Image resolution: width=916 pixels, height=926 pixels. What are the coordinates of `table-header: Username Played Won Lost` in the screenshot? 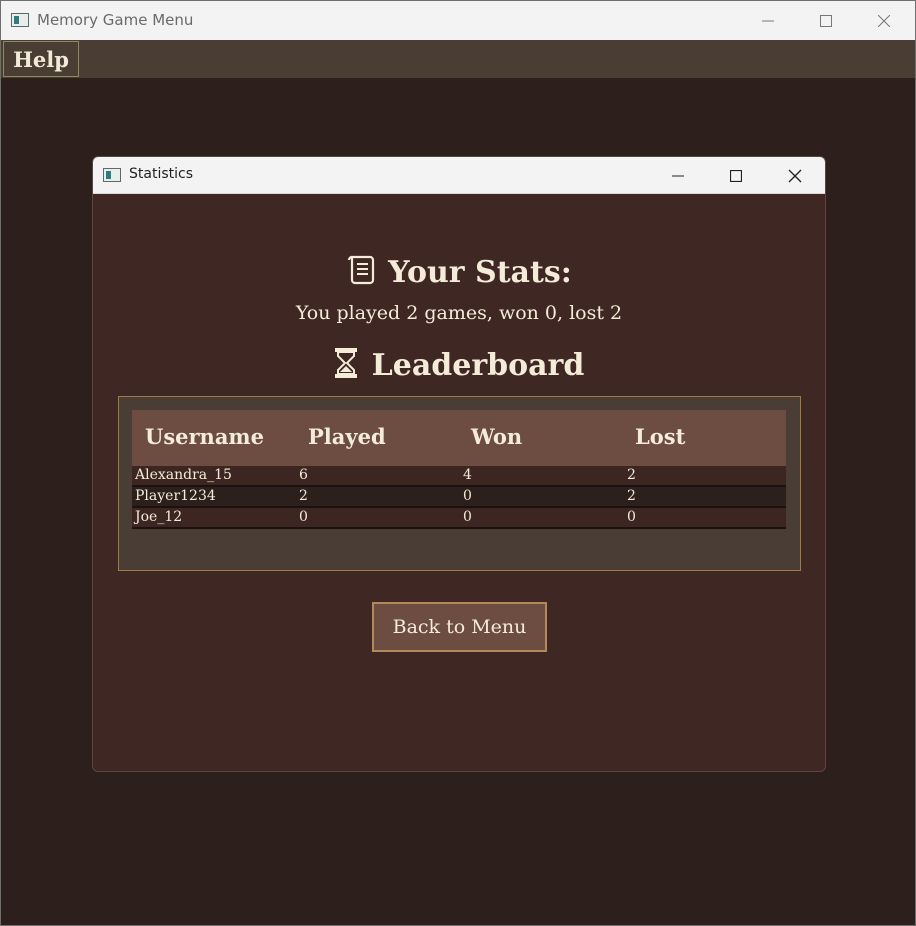 It's located at (459, 438).